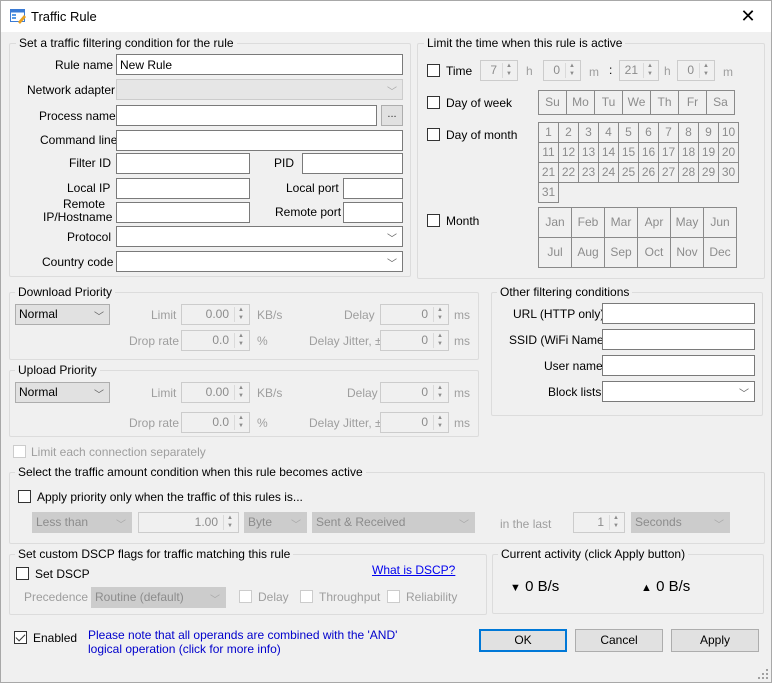 The width and height of the screenshot is (772, 683). Describe the element at coordinates (183, 212) in the screenshot. I see `remote-ip-input` at that location.